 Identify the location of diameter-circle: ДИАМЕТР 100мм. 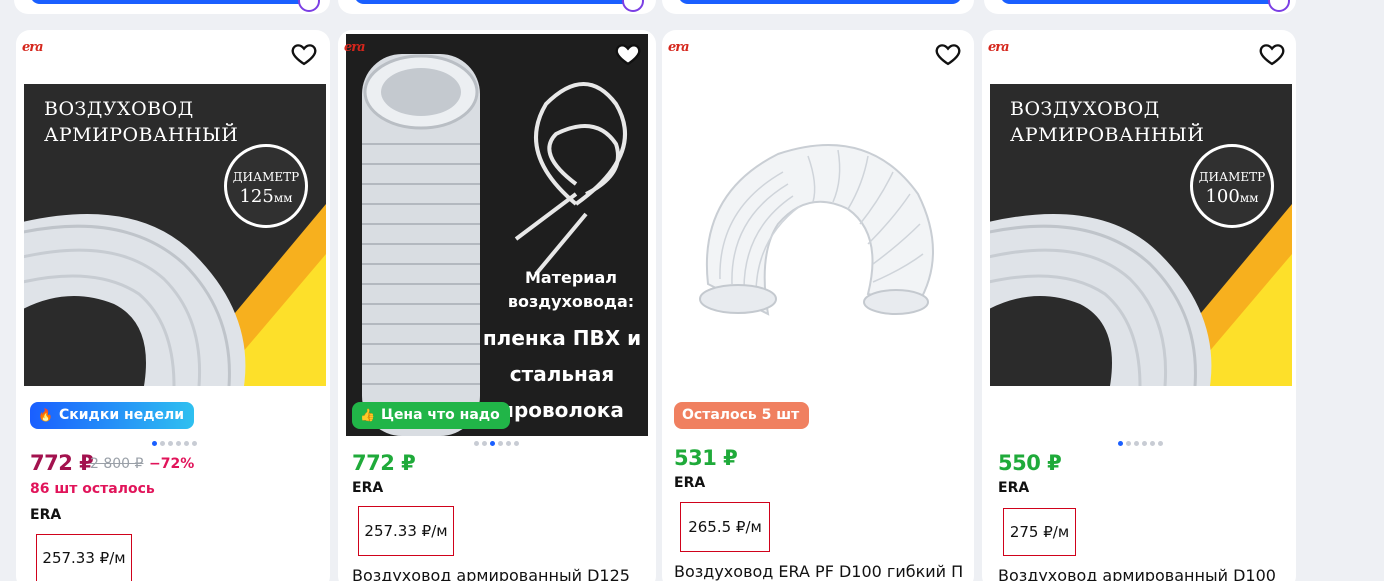
(1232, 186).